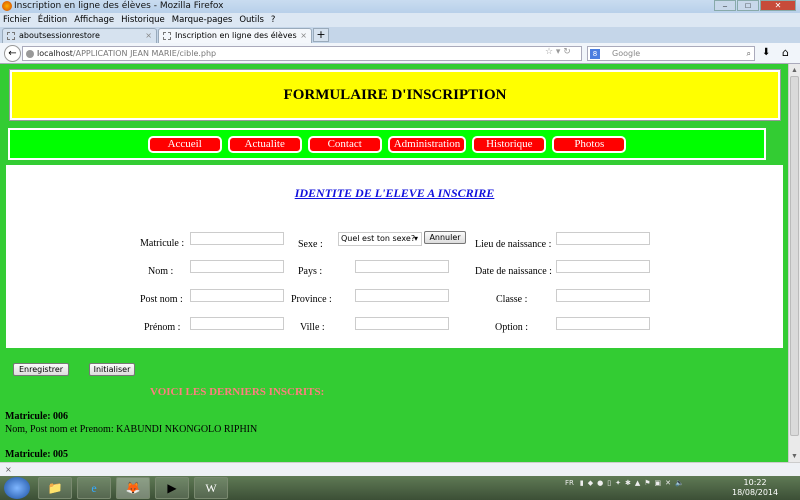  What do you see at coordinates (264, 144) in the screenshot?
I see `nav-actualite: Actualite` at bounding box center [264, 144].